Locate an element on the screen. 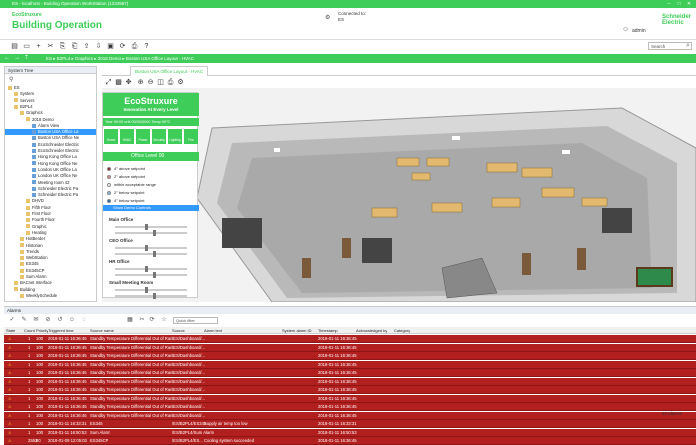  star-icon: ☆ is located at coordinates (164, 320).